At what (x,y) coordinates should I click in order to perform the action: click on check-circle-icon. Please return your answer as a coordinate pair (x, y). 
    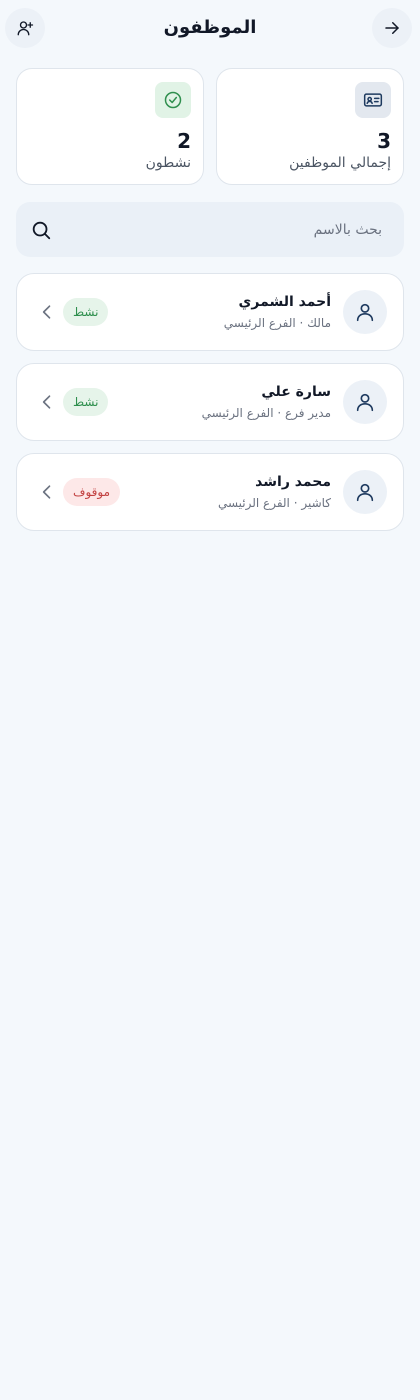
    Looking at the image, I should click on (173, 100).